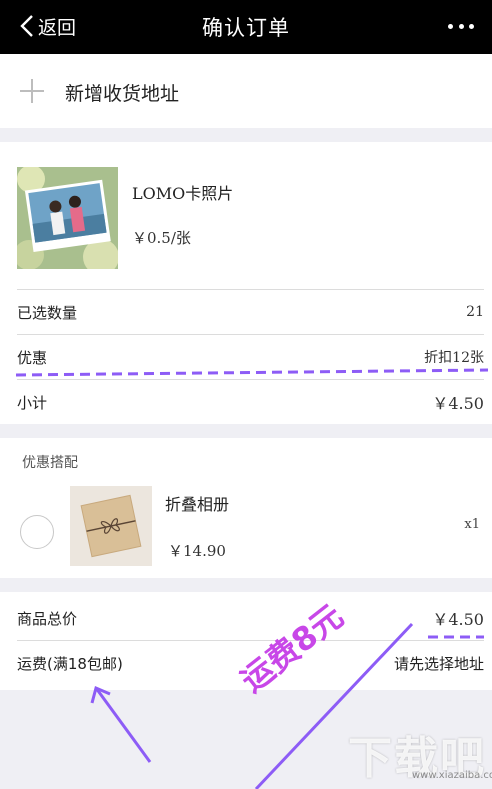 Image resolution: width=492 pixels, height=789 pixels. Describe the element at coordinates (250, 312) in the screenshot. I see `quantity-row: 已选数量 21` at that location.